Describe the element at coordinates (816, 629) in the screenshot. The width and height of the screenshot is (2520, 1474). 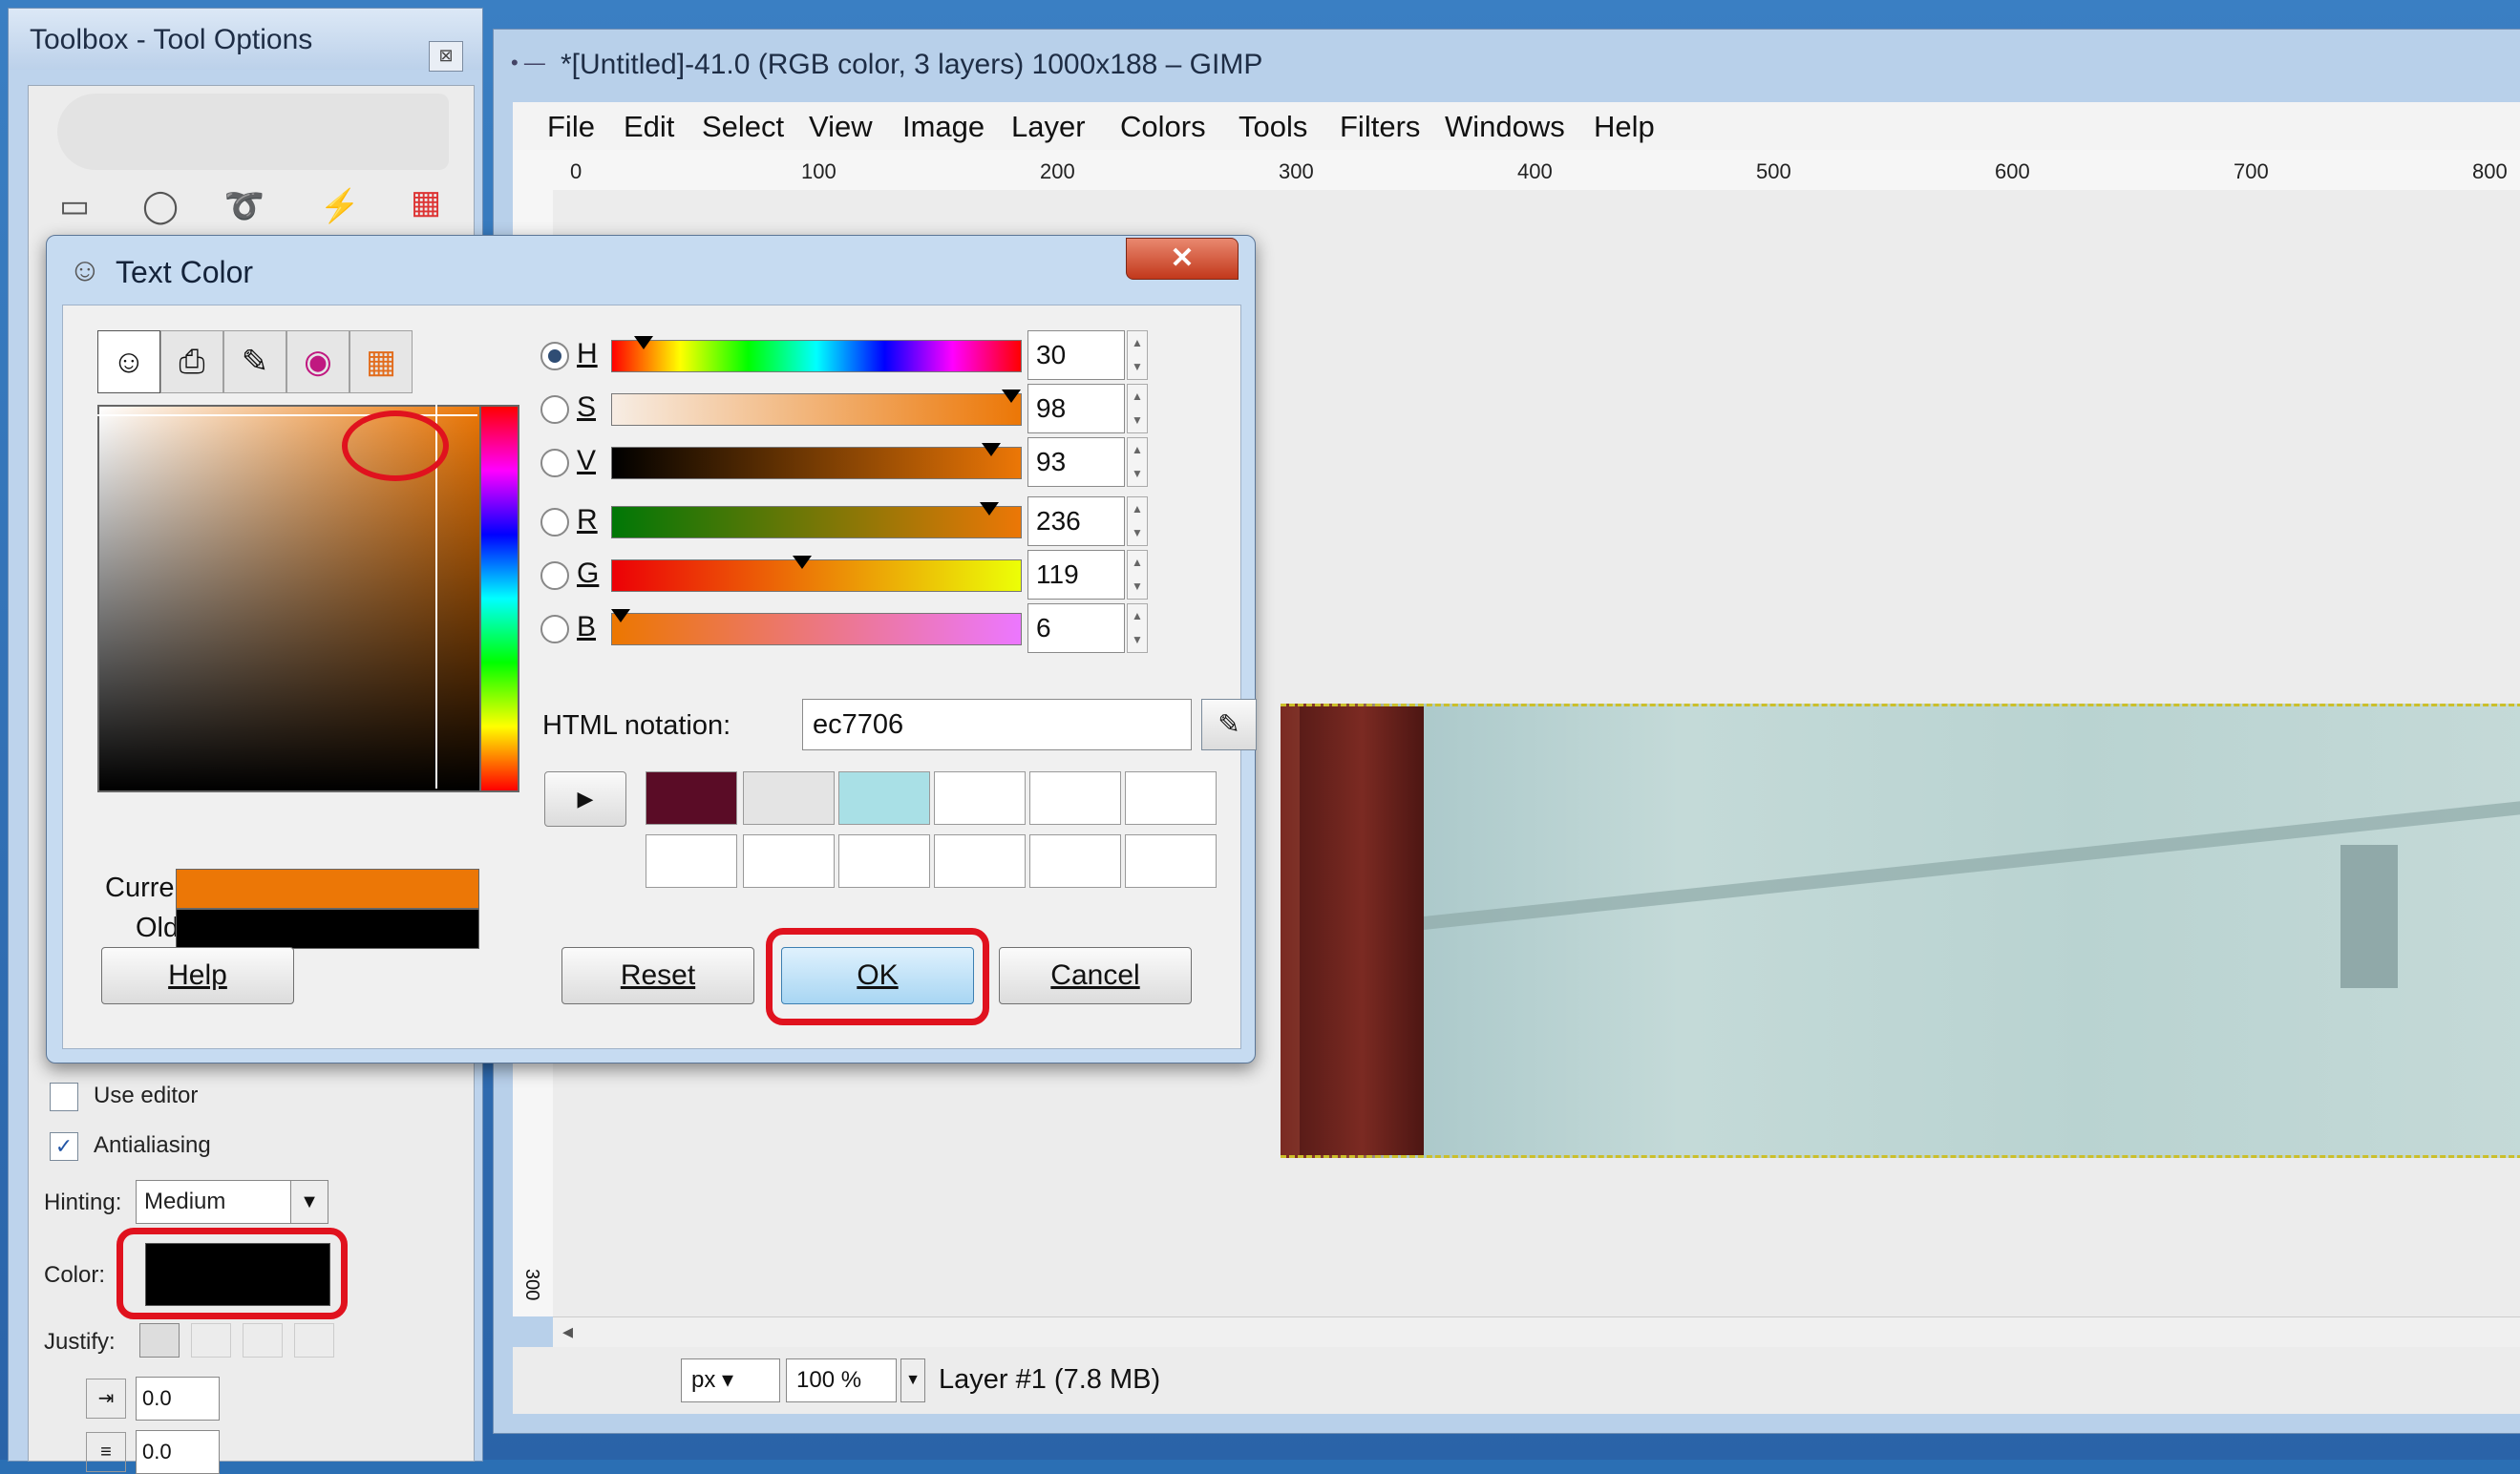
I see `channel-slider-b` at that location.